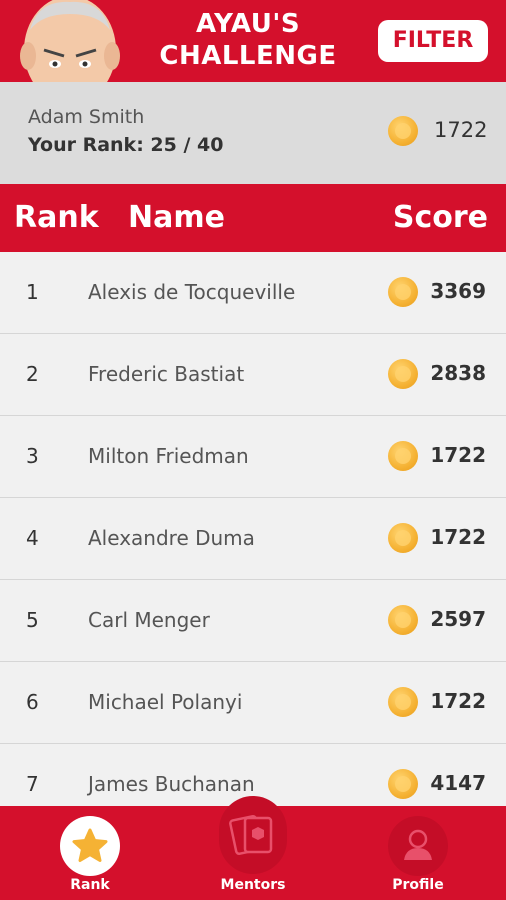 The image size is (506, 900). I want to click on row-score: 4147, so click(458, 783).